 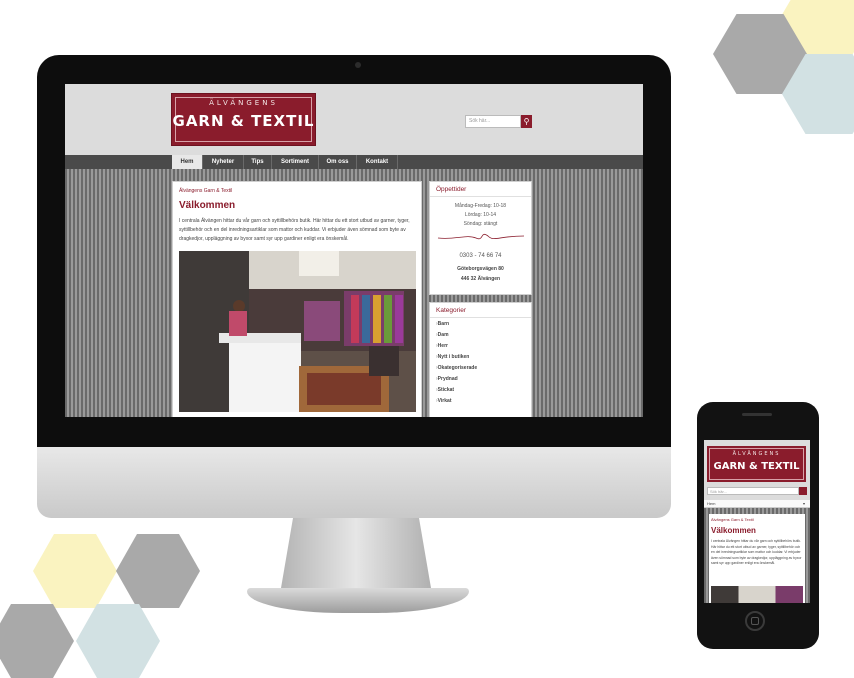 What do you see at coordinates (243, 103) in the screenshot?
I see `logo-small-text: ÄLVÄNGENS` at bounding box center [243, 103].